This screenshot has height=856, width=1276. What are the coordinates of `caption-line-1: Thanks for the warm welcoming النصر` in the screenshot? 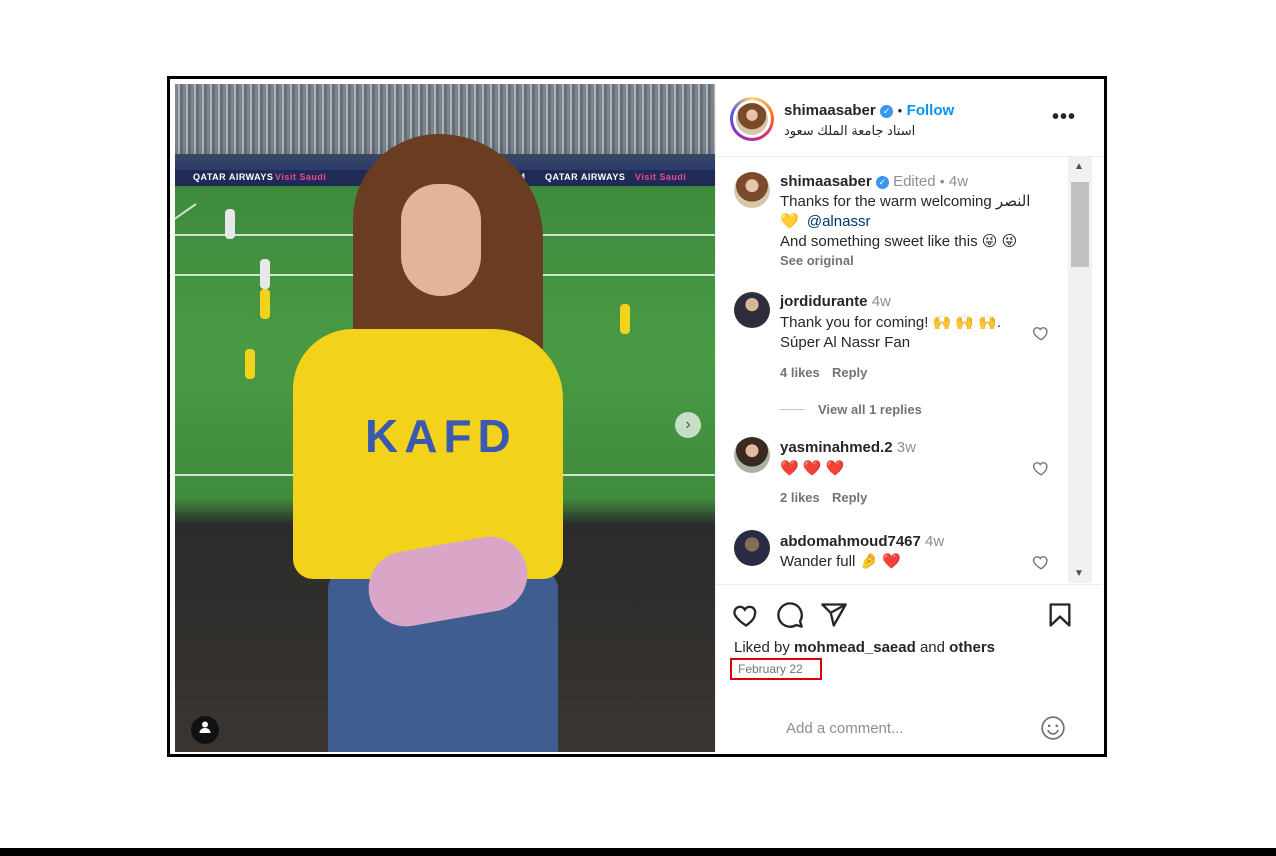 It's located at (905, 201).